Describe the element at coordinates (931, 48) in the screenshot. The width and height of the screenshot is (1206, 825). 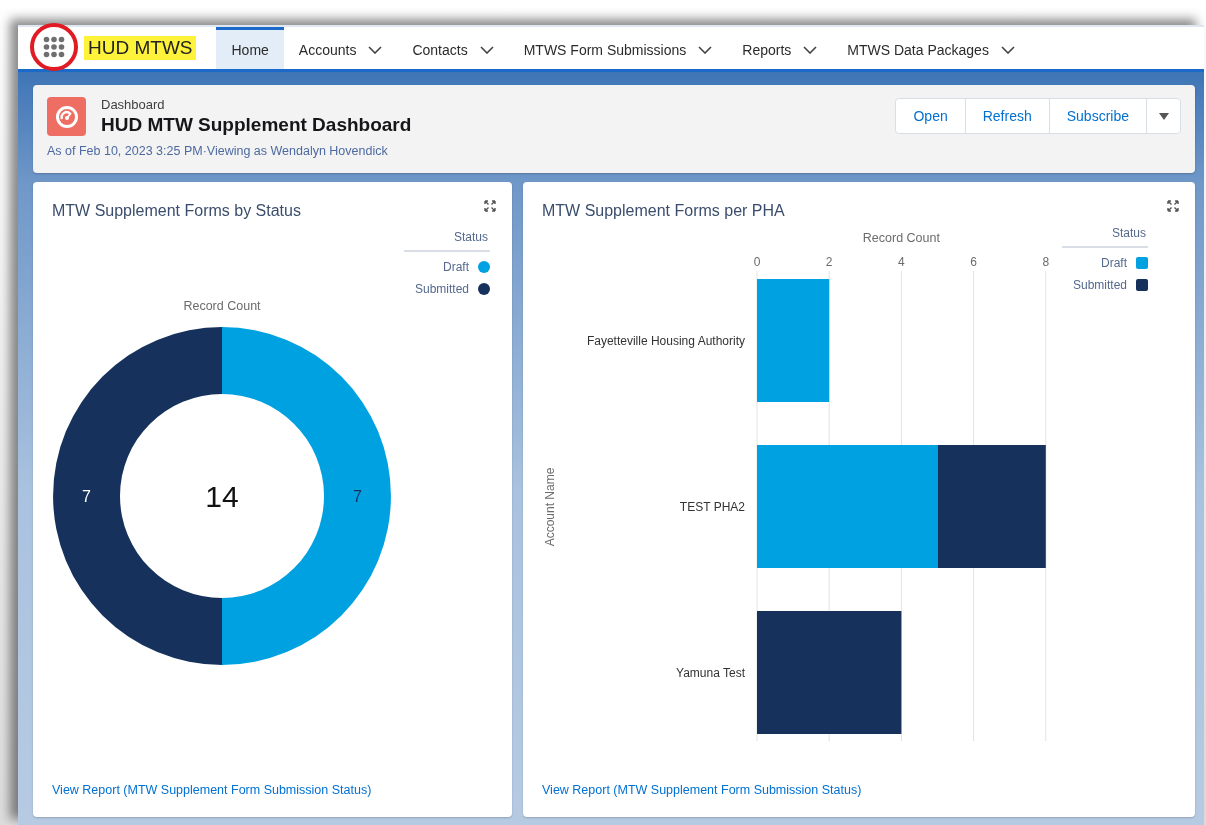
I see `nav-tab: MTWS Data Packages` at that location.